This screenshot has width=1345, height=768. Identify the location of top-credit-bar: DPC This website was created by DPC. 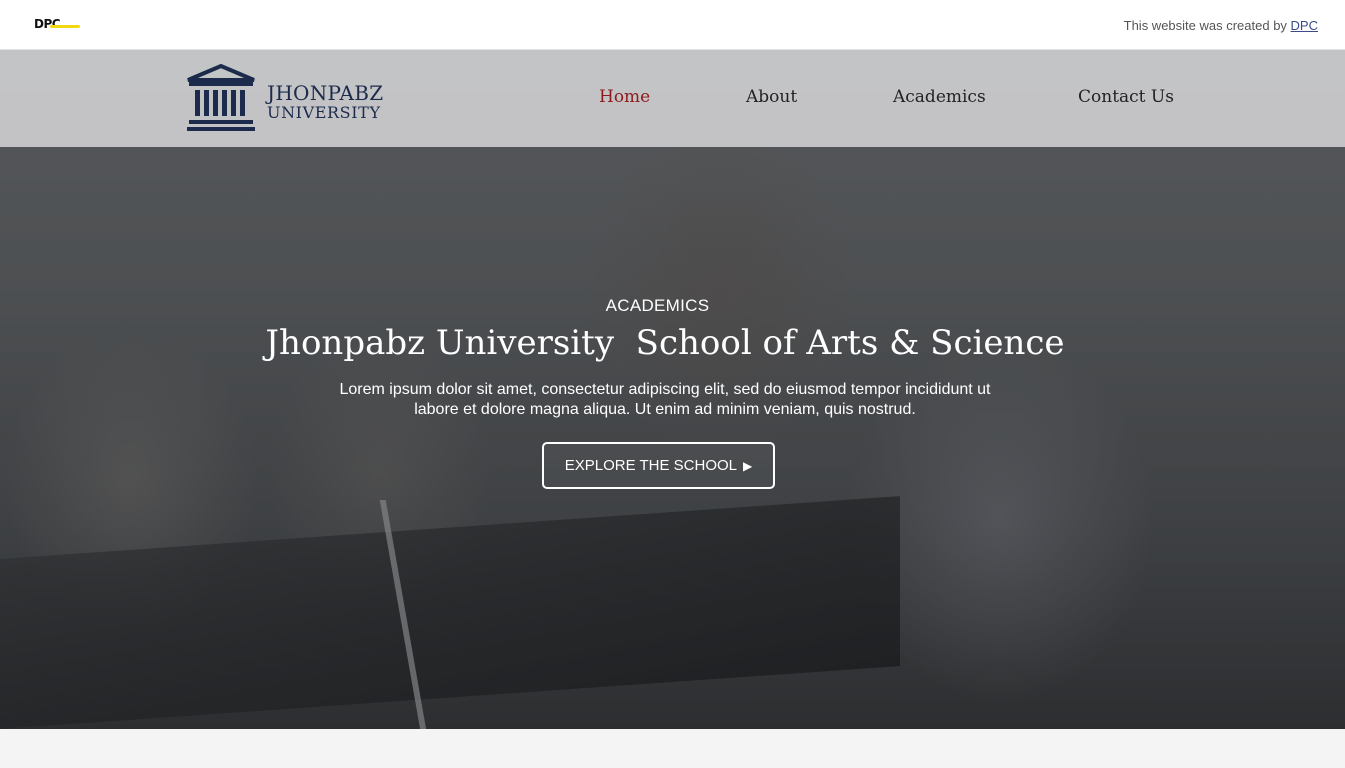
(672, 25).